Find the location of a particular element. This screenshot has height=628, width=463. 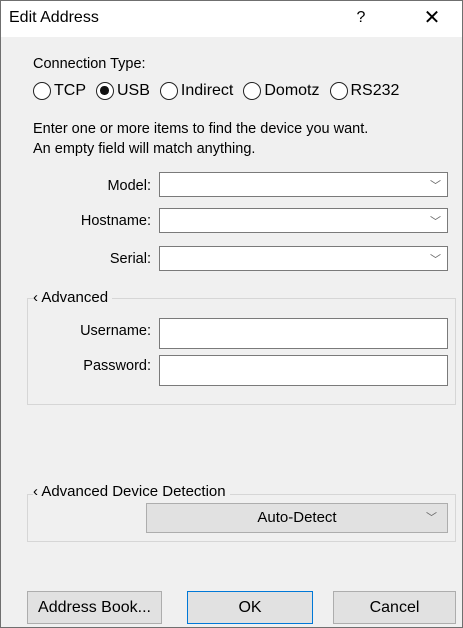

username-label: Username: is located at coordinates (115, 331).